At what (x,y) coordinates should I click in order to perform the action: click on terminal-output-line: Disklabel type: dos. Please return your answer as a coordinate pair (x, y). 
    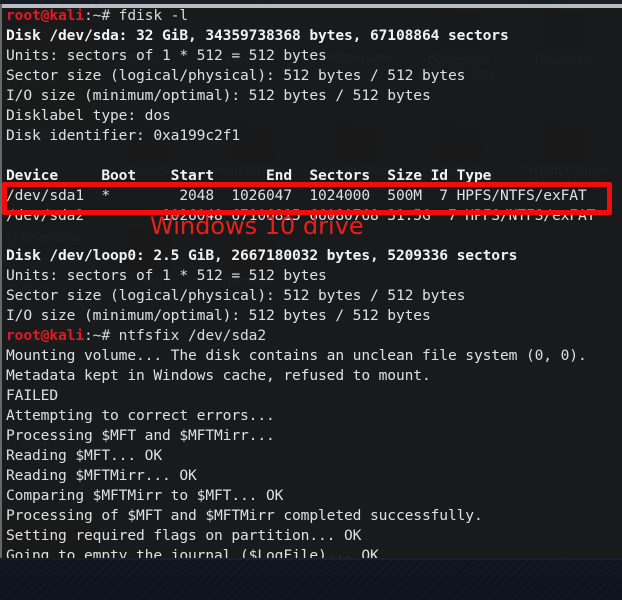
    Looking at the image, I should click on (88, 115).